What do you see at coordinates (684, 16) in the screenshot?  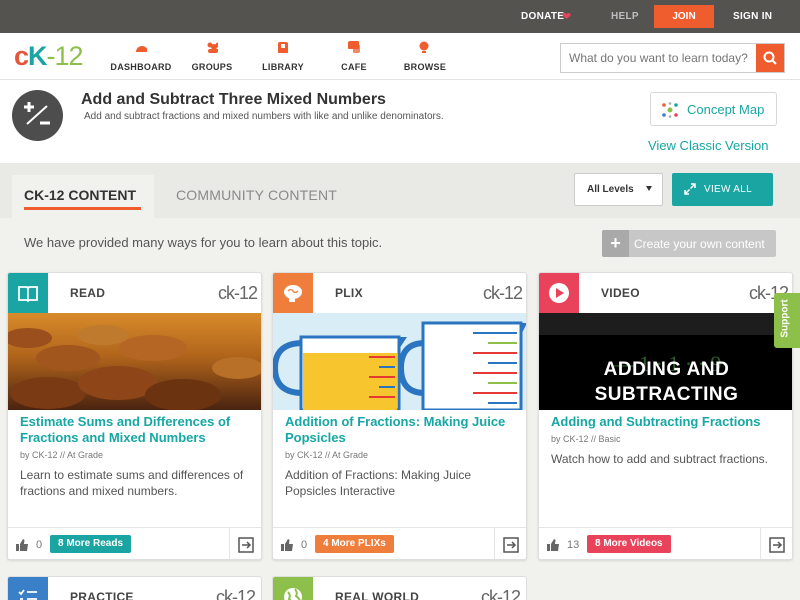 I see `join-button: JOIN` at bounding box center [684, 16].